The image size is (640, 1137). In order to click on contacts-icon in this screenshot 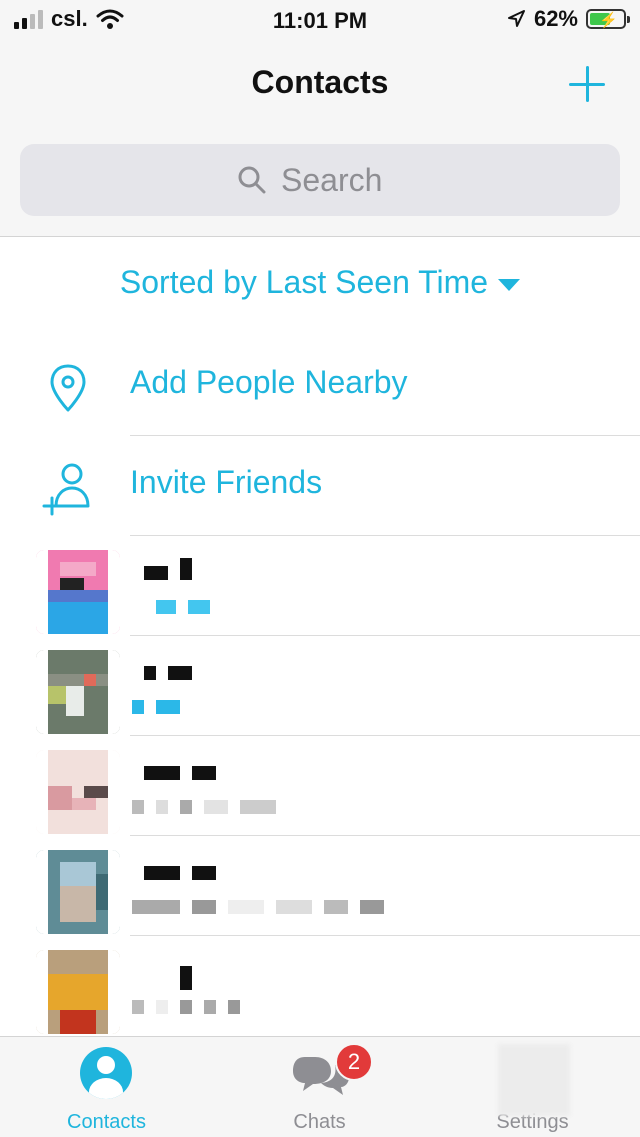, I will do `click(106, 1073)`.